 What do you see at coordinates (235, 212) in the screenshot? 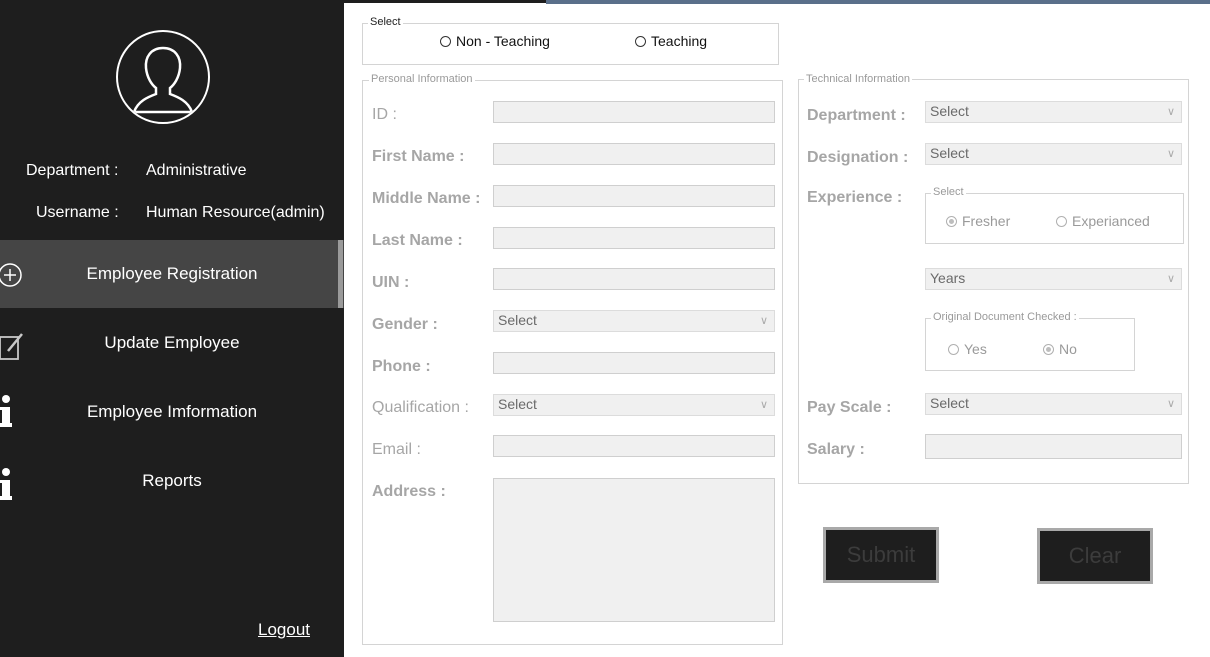
I see `username-value: Human Resource(admin)` at bounding box center [235, 212].